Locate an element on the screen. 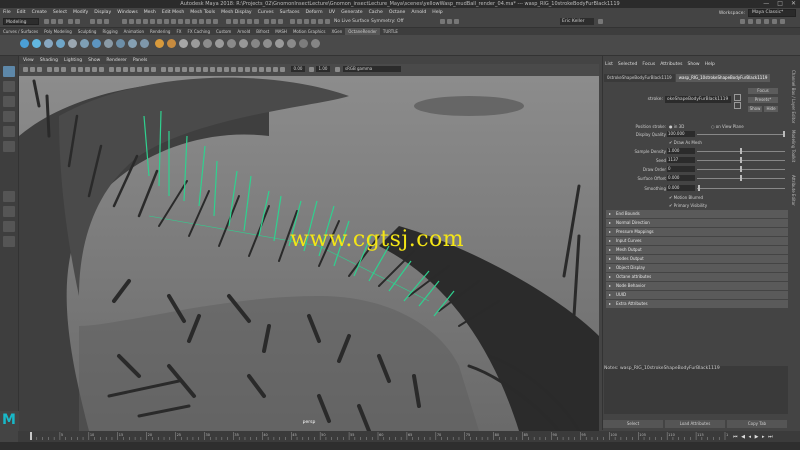 The height and width of the screenshot is (450, 800). single-view-icon is located at coordinates (9, 196).